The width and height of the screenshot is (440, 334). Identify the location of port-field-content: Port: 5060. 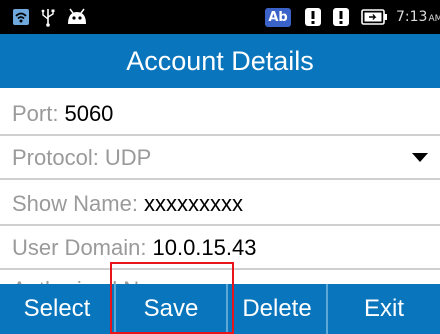
(62, 114).